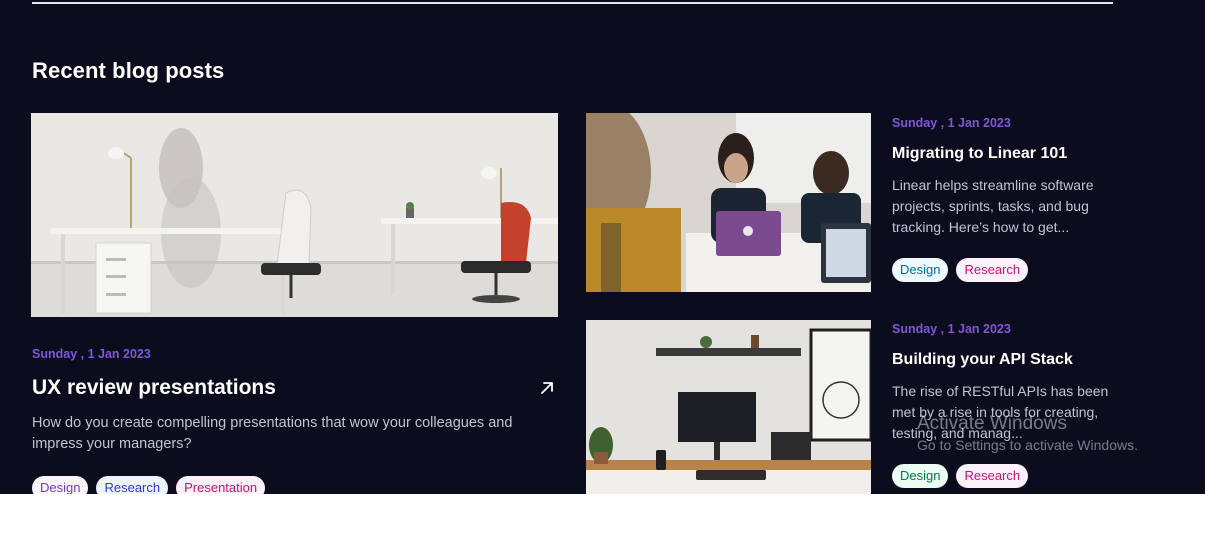 Image resolution: width=1205 pixels, height=540 pixels. Describe the element at coordinates (572, 3) in the screenshot. I see `divider` at that location.